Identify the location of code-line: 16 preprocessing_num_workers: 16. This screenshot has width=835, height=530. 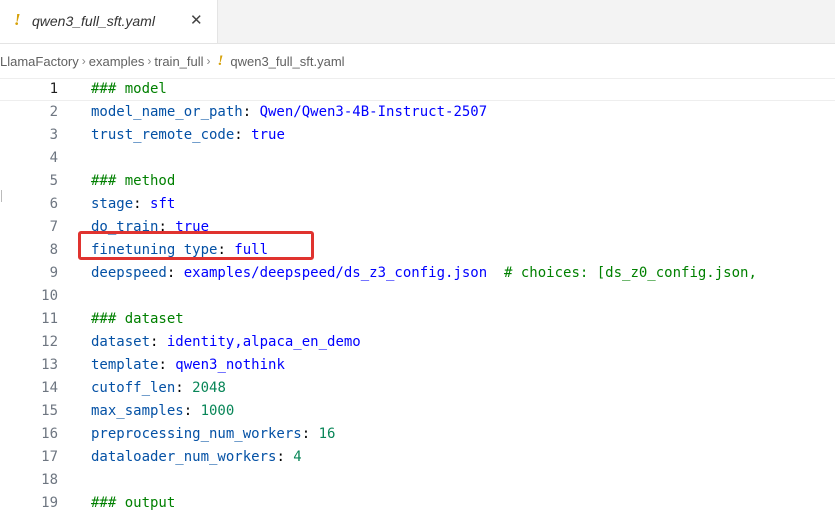
(417, 434).